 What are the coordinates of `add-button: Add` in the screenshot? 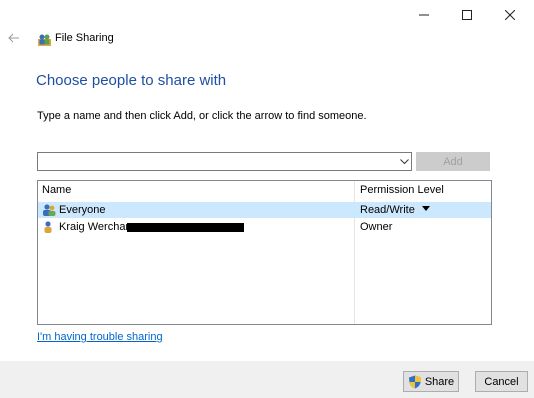 It's located at (453, 161).